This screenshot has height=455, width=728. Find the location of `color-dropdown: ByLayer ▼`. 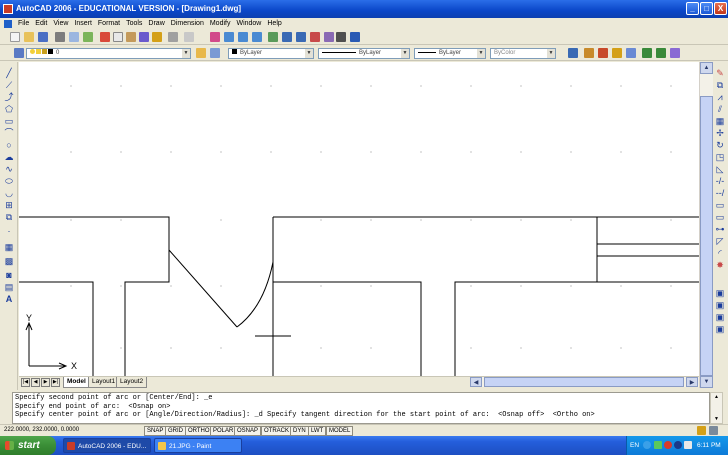

color-dropdown: ByLayer ▼ is located at coordinates (271, 53).